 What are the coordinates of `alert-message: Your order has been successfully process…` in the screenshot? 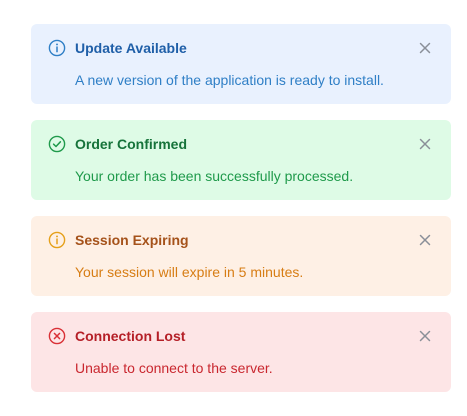 It's located at (214, 176).